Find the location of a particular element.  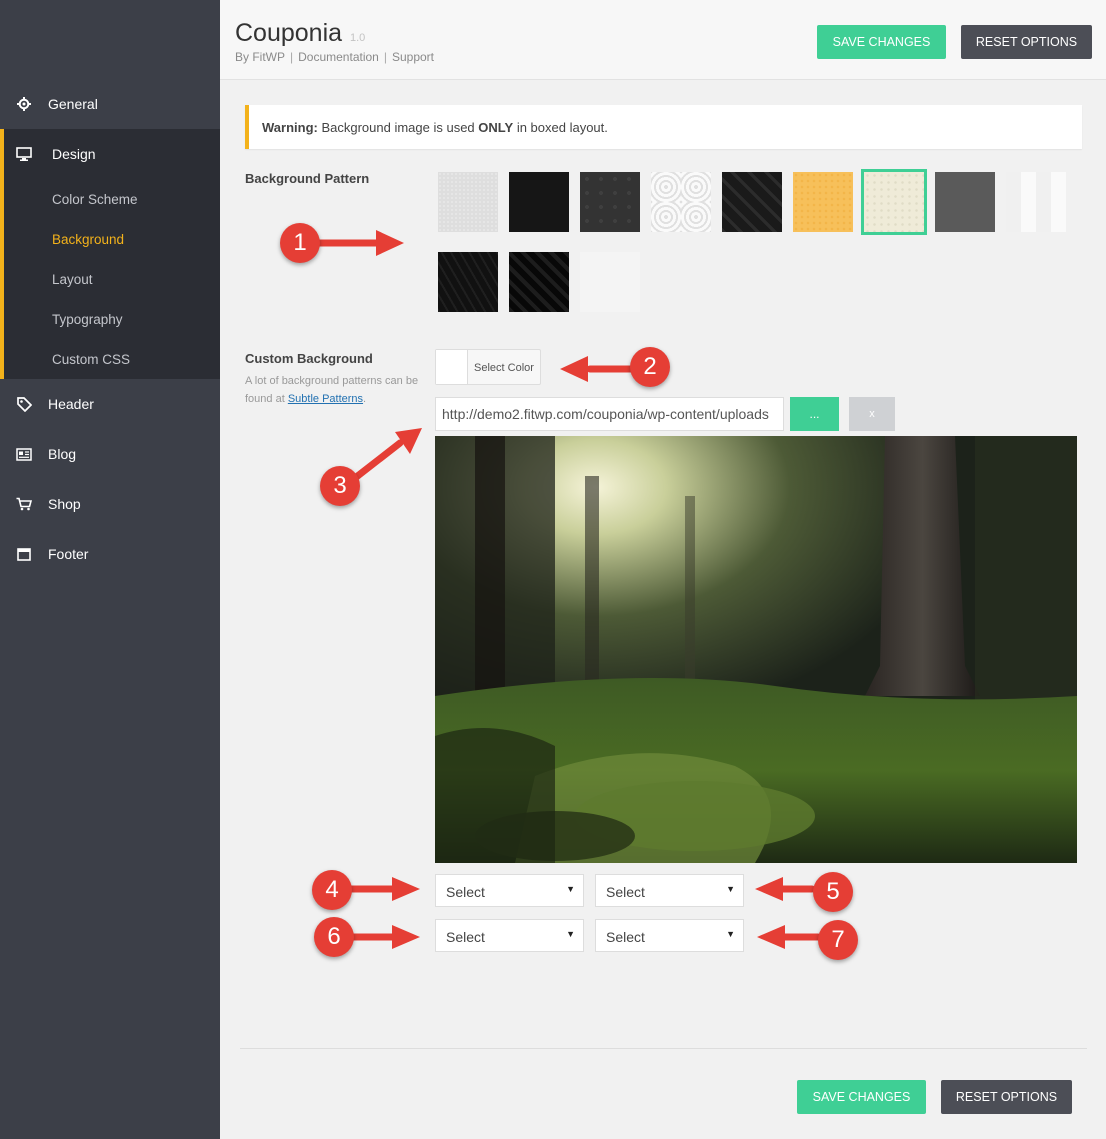

footer-divider is located at coordinates (663, 1048).